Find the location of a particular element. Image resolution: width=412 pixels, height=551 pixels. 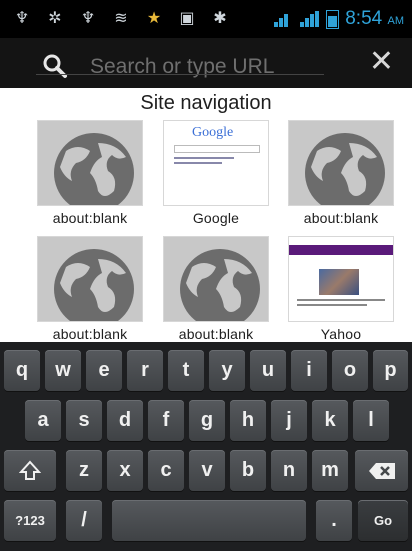

wifi-signal-icon is located at coordinates (284, 19).